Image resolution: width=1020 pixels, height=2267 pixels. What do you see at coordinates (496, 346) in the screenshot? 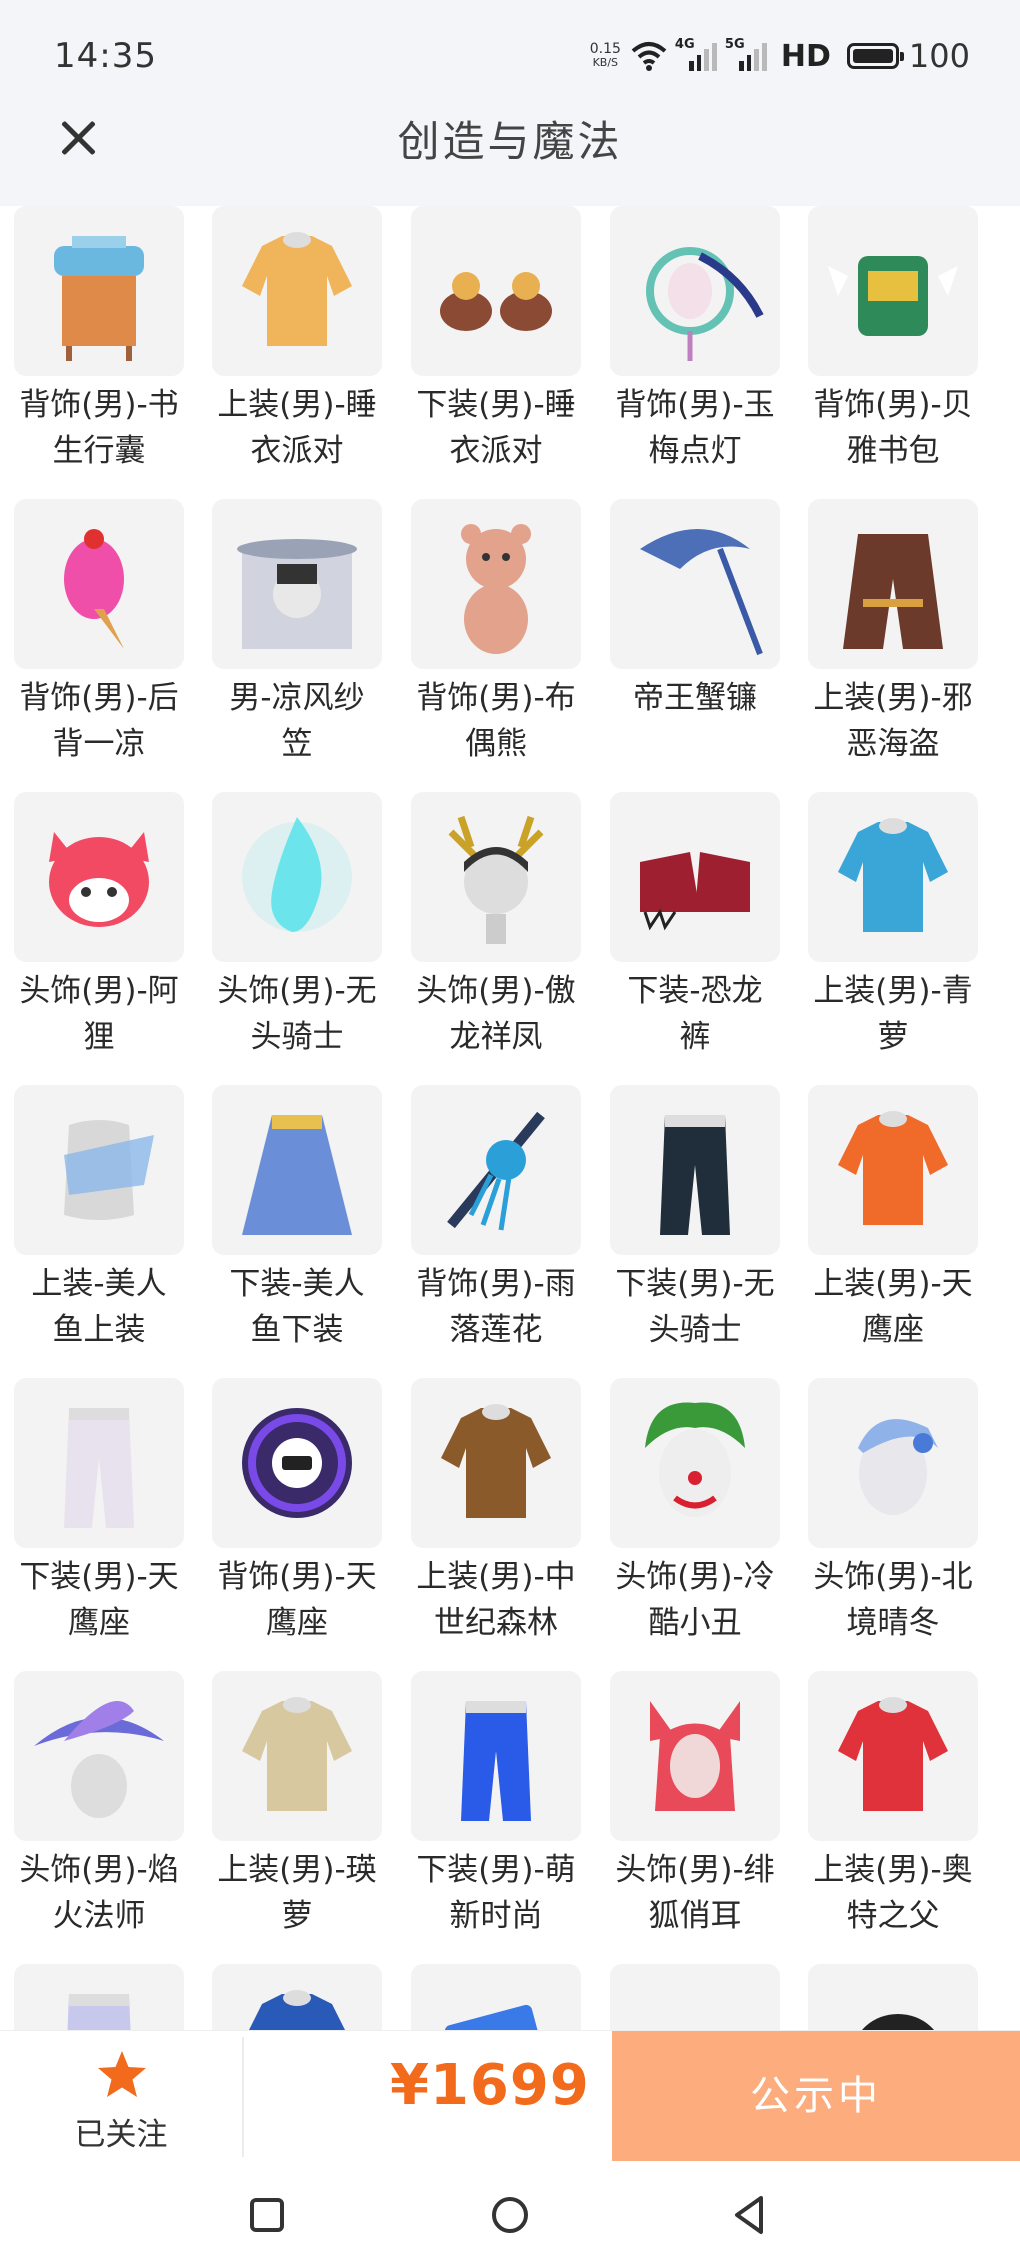
I see `grid-item: 下装(男)-睡 衣派对` at bounding box center [496, 346].